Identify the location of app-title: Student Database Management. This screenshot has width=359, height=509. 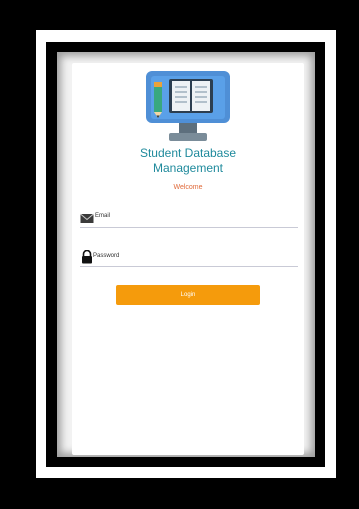
(188, 161).